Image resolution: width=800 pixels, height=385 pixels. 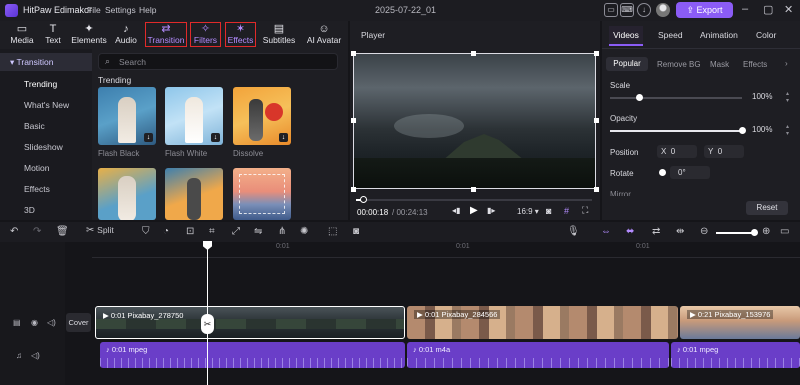 I want to click on undo-icon: ↶, so click(x=14, y=231).